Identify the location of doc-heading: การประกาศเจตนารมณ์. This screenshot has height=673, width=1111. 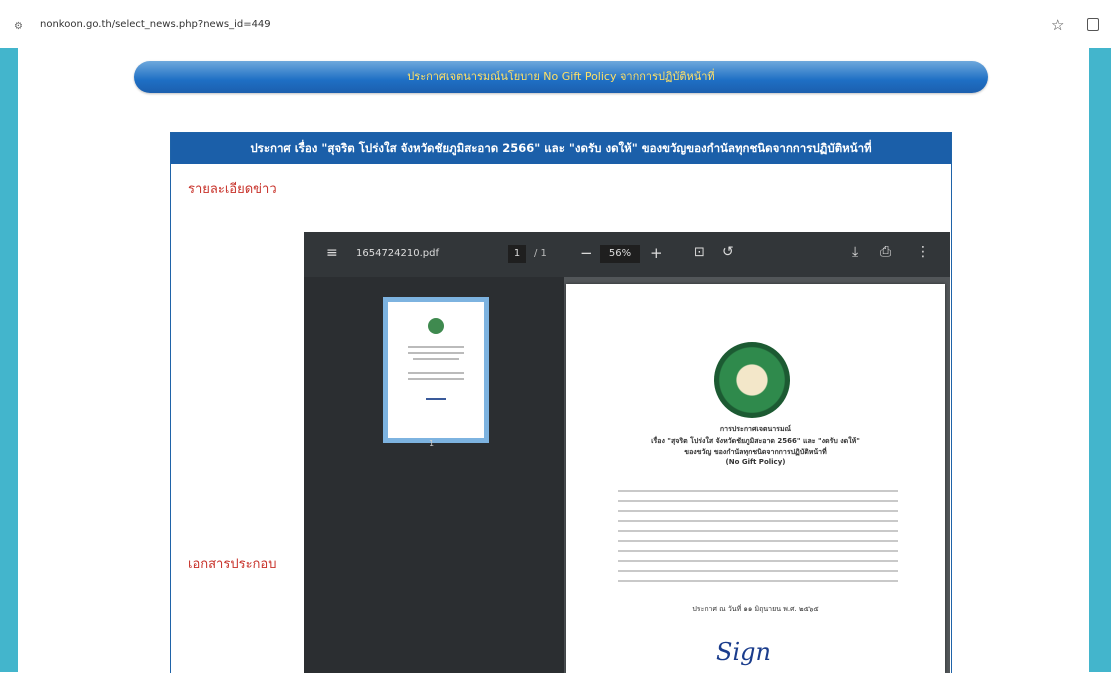
(755, 429).